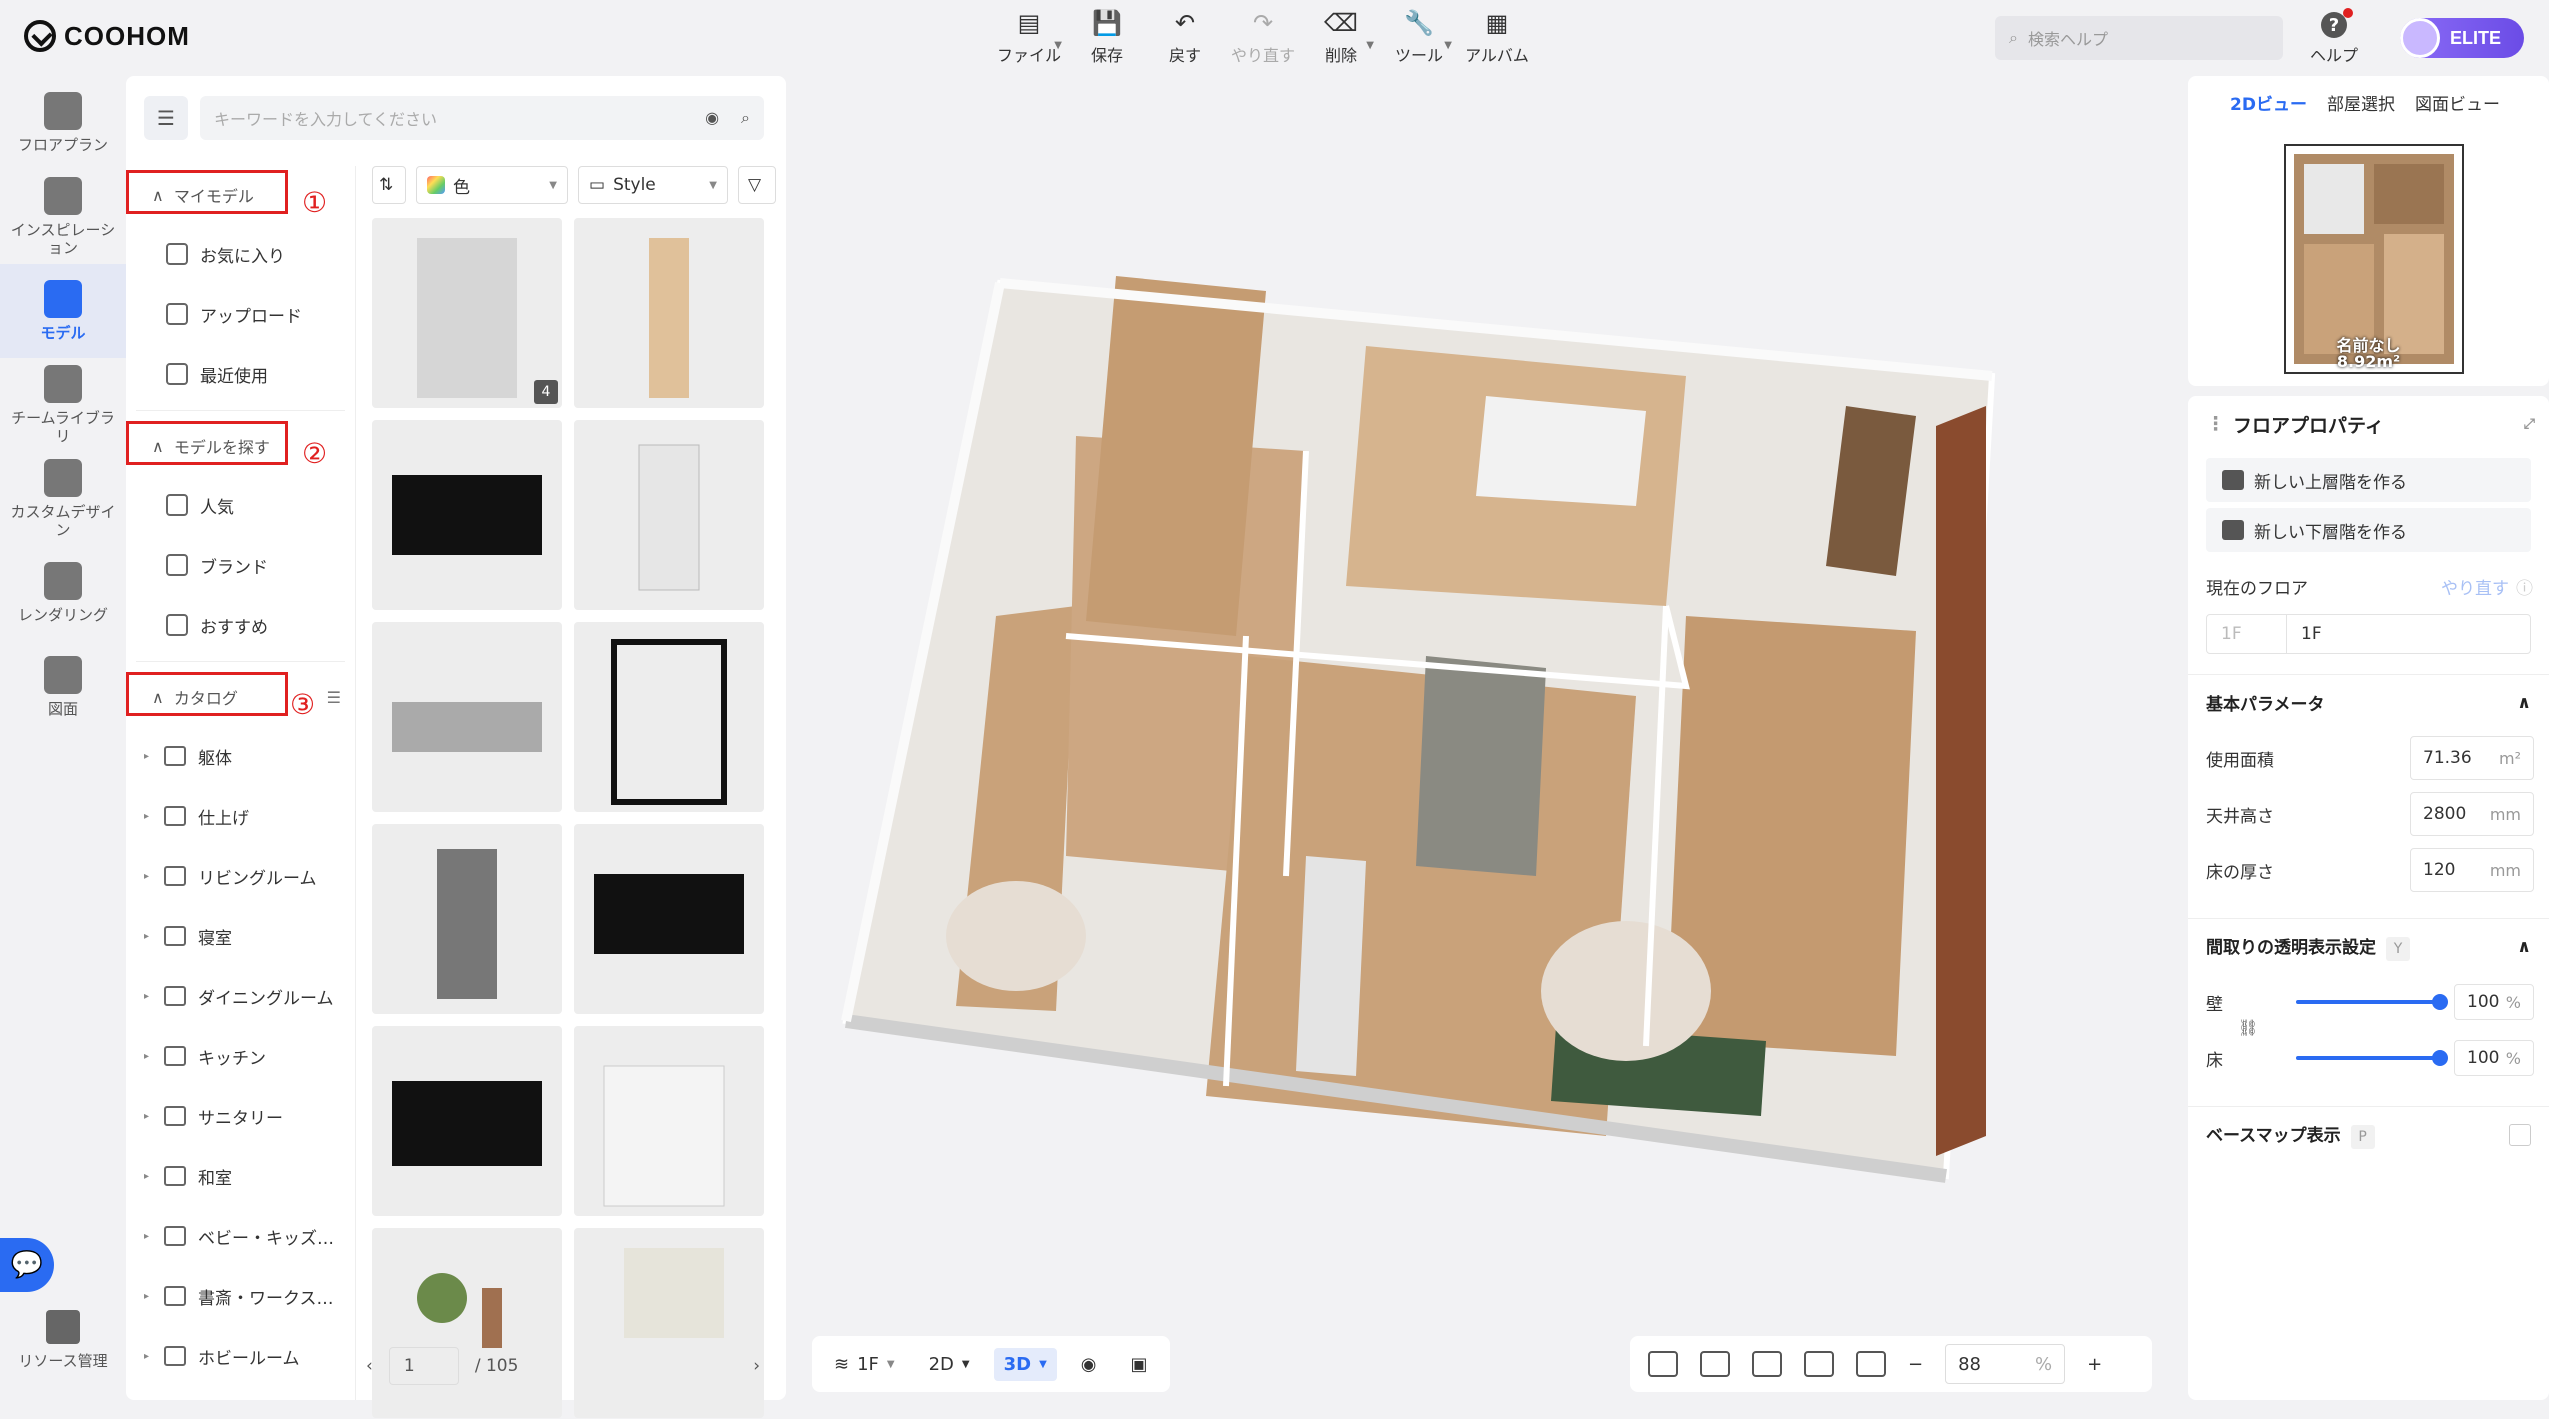 Image resolution: width=2549 pixels, height=1419 pixels. I want to click on wall-transparency-input: 100%, so click(2494, 1002).